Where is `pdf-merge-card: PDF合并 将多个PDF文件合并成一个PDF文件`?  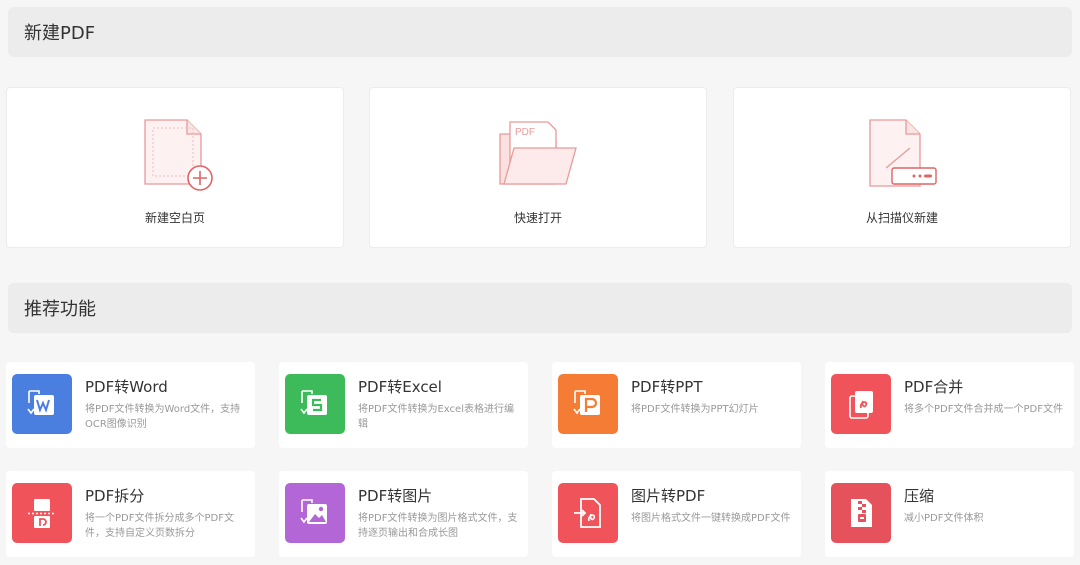 pdf-merge-card: PDF合并 将多个PDF文件合并成一个PDF文件 is located at coordinates (949, 405).